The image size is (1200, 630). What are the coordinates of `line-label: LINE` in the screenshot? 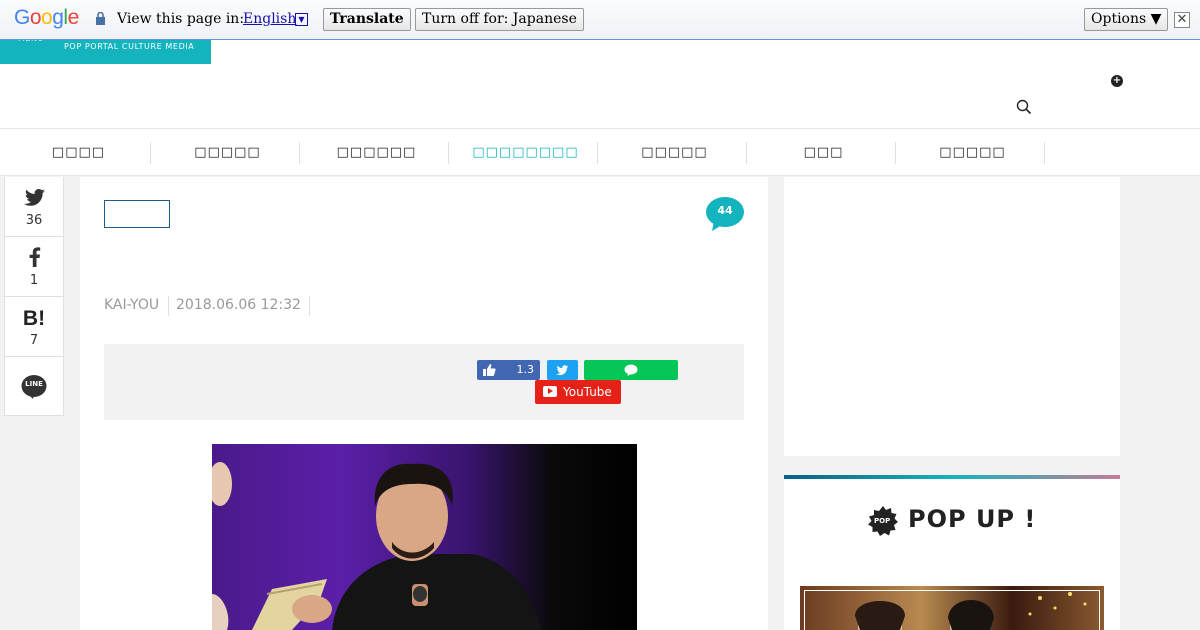 It's located at (34, 384).